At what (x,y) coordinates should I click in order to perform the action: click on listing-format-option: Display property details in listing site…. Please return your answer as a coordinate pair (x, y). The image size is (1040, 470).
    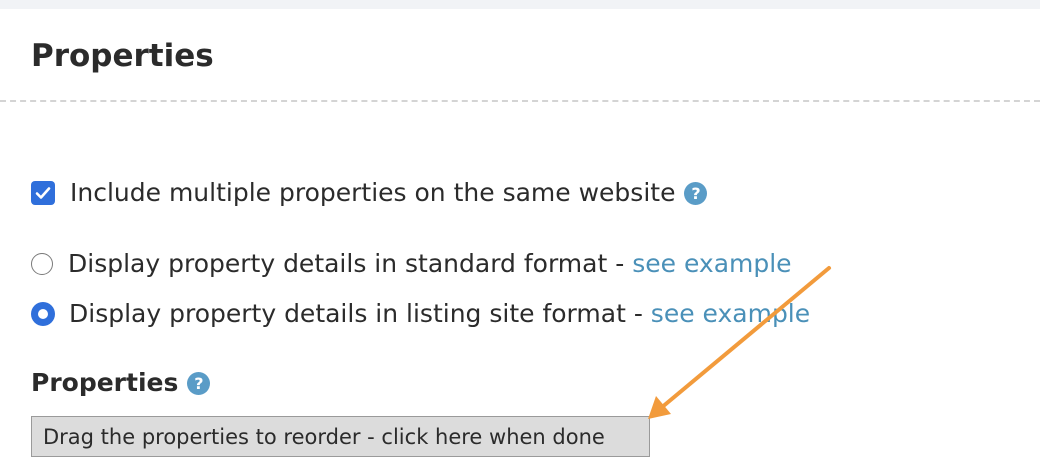
    Looking at the image, I should click on (420, 314).